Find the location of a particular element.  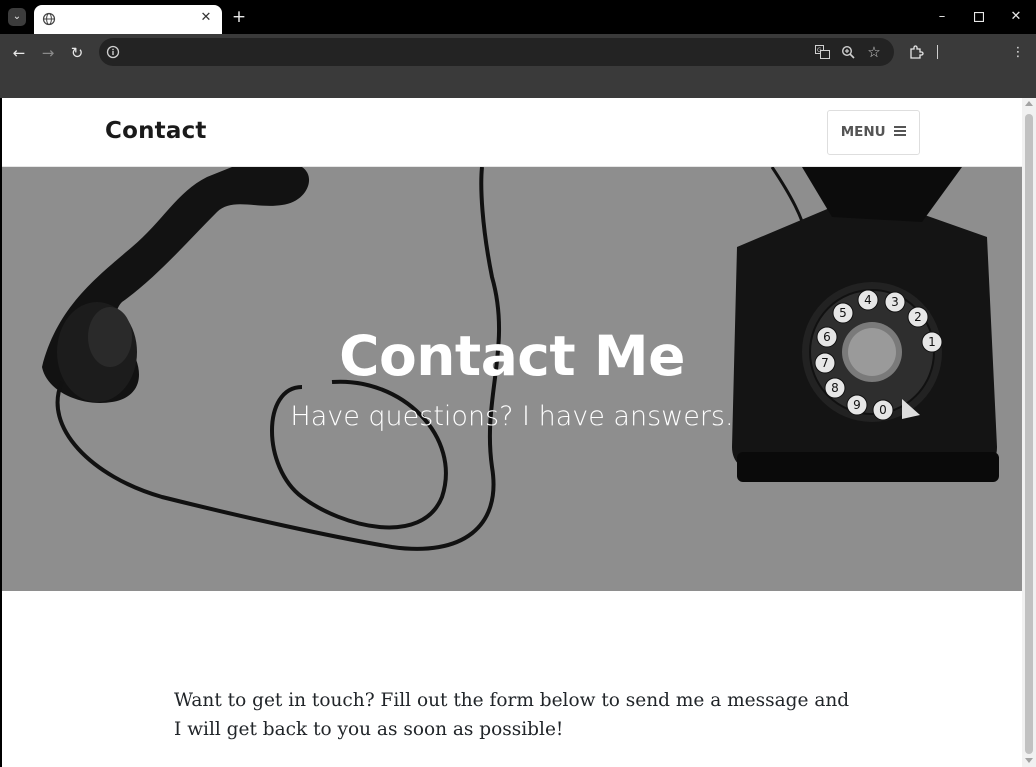

minimize-icon: – is located at coordinates (942, 17).